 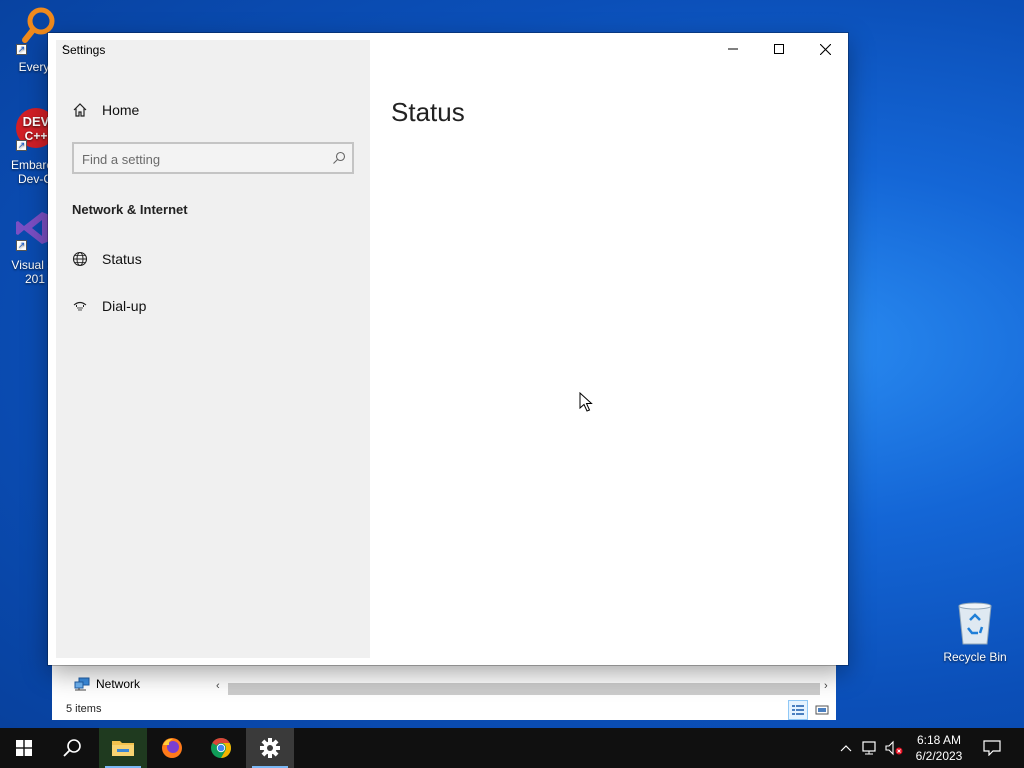 What do you see at coordinates (939, 740) in the screenshot?
I see `clock-time: 6:18 AM` at bounding box center [939, 740].